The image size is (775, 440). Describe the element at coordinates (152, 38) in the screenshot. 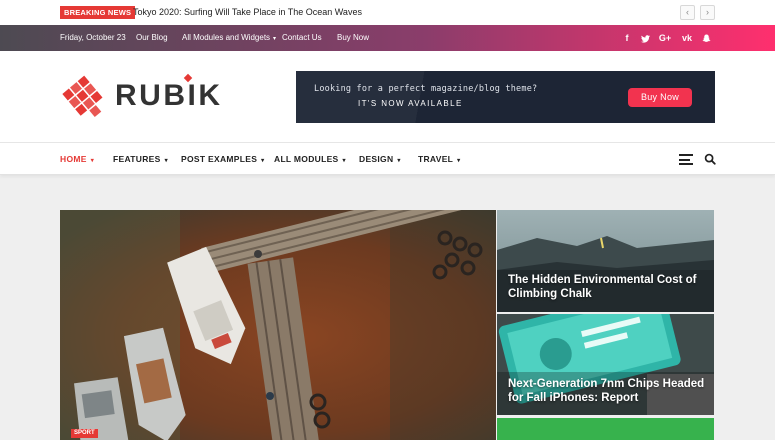

I see `topnav-link-our-blog: Our Blog` at that location.